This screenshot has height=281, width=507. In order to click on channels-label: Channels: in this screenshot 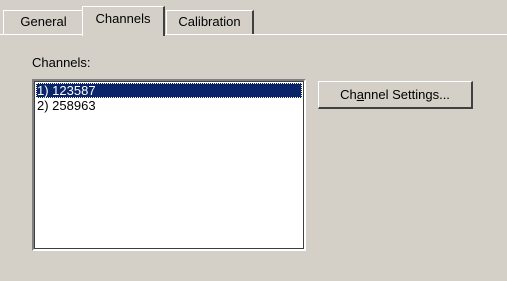, I will do `click(61, 62)`.